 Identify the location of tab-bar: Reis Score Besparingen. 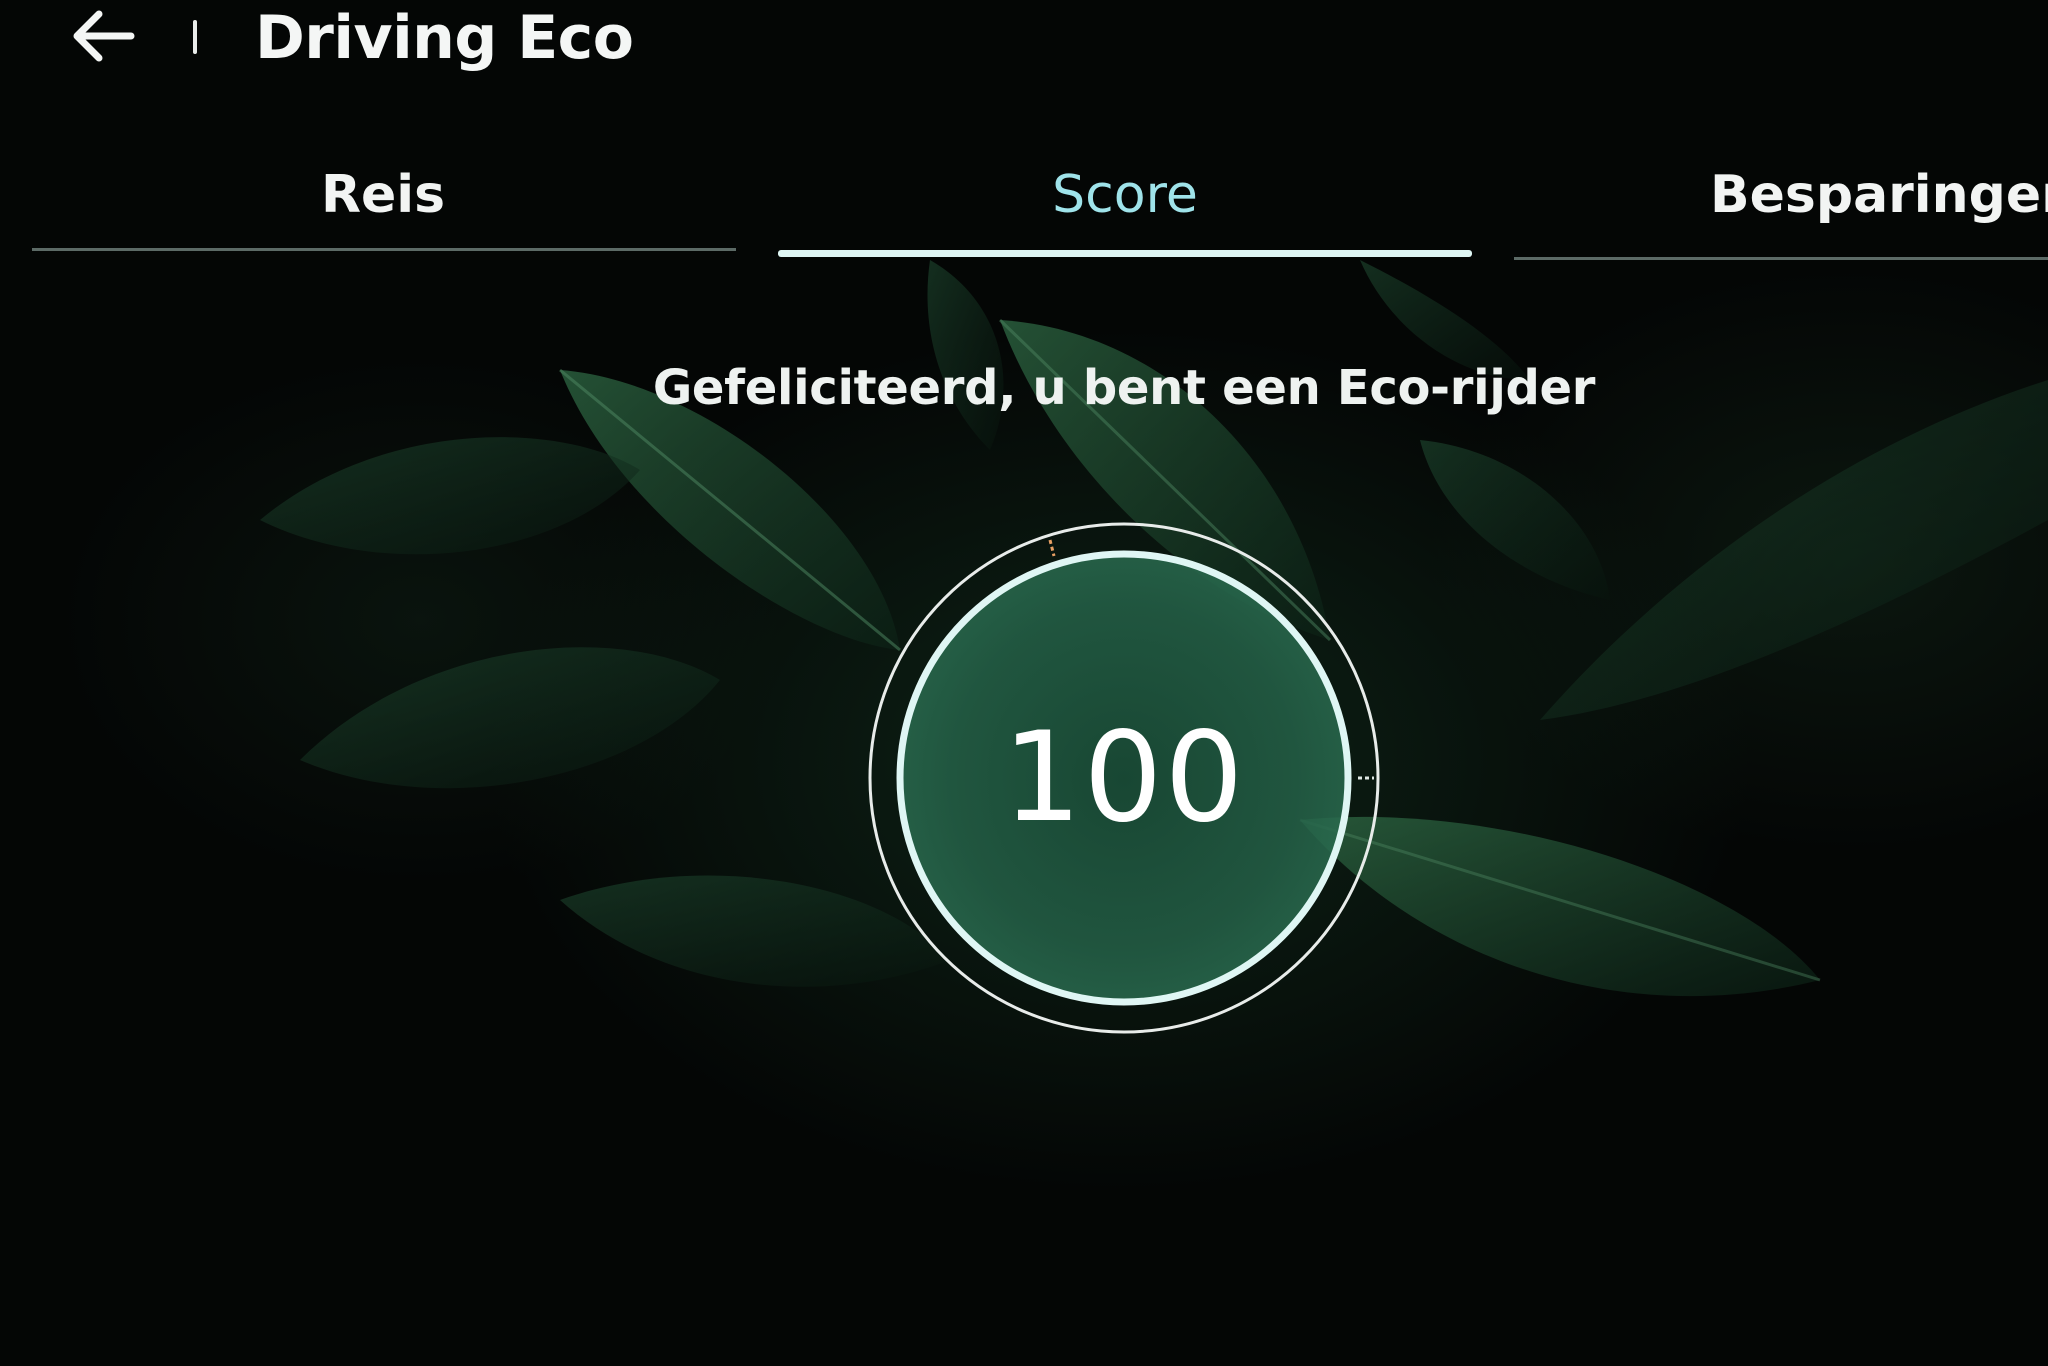
(1024, 200).